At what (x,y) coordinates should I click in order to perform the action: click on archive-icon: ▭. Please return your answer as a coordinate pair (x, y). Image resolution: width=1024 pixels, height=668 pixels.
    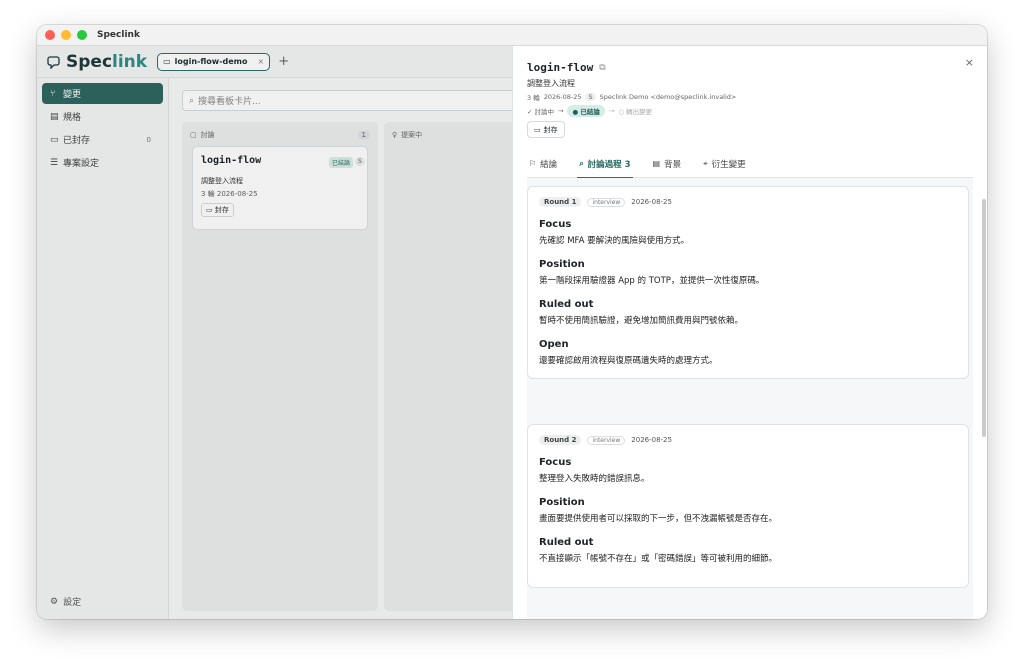
    Looking at the image, I should click on (537, 129).